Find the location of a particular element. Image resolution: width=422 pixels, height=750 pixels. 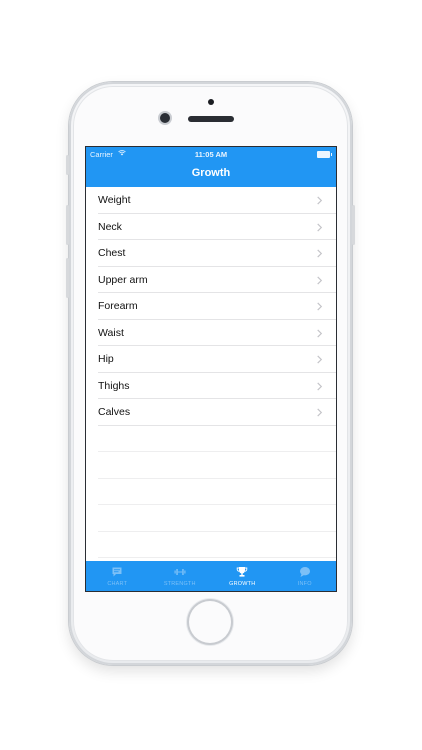

tab-label: GROWTH is located at coordinates (242, 584).